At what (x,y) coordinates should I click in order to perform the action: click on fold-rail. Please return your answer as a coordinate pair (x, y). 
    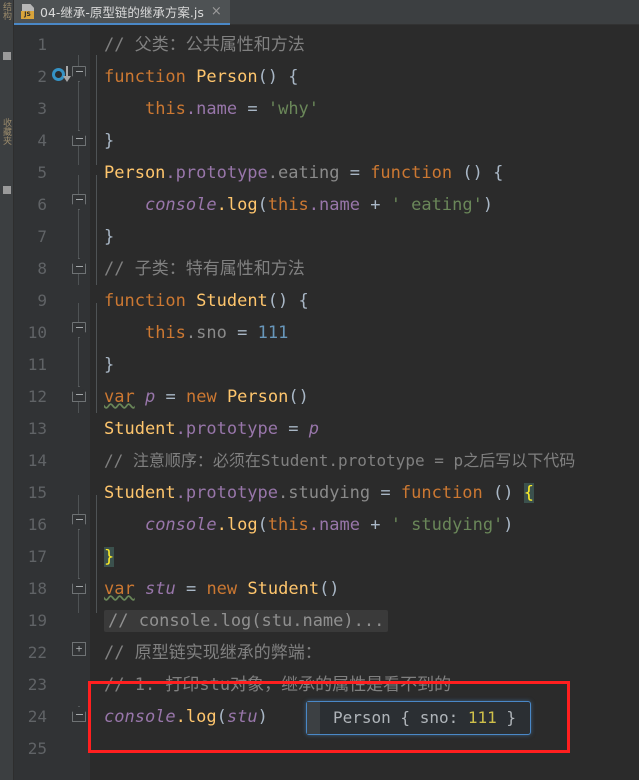
    Looking at the image, I should click on (78, 554).